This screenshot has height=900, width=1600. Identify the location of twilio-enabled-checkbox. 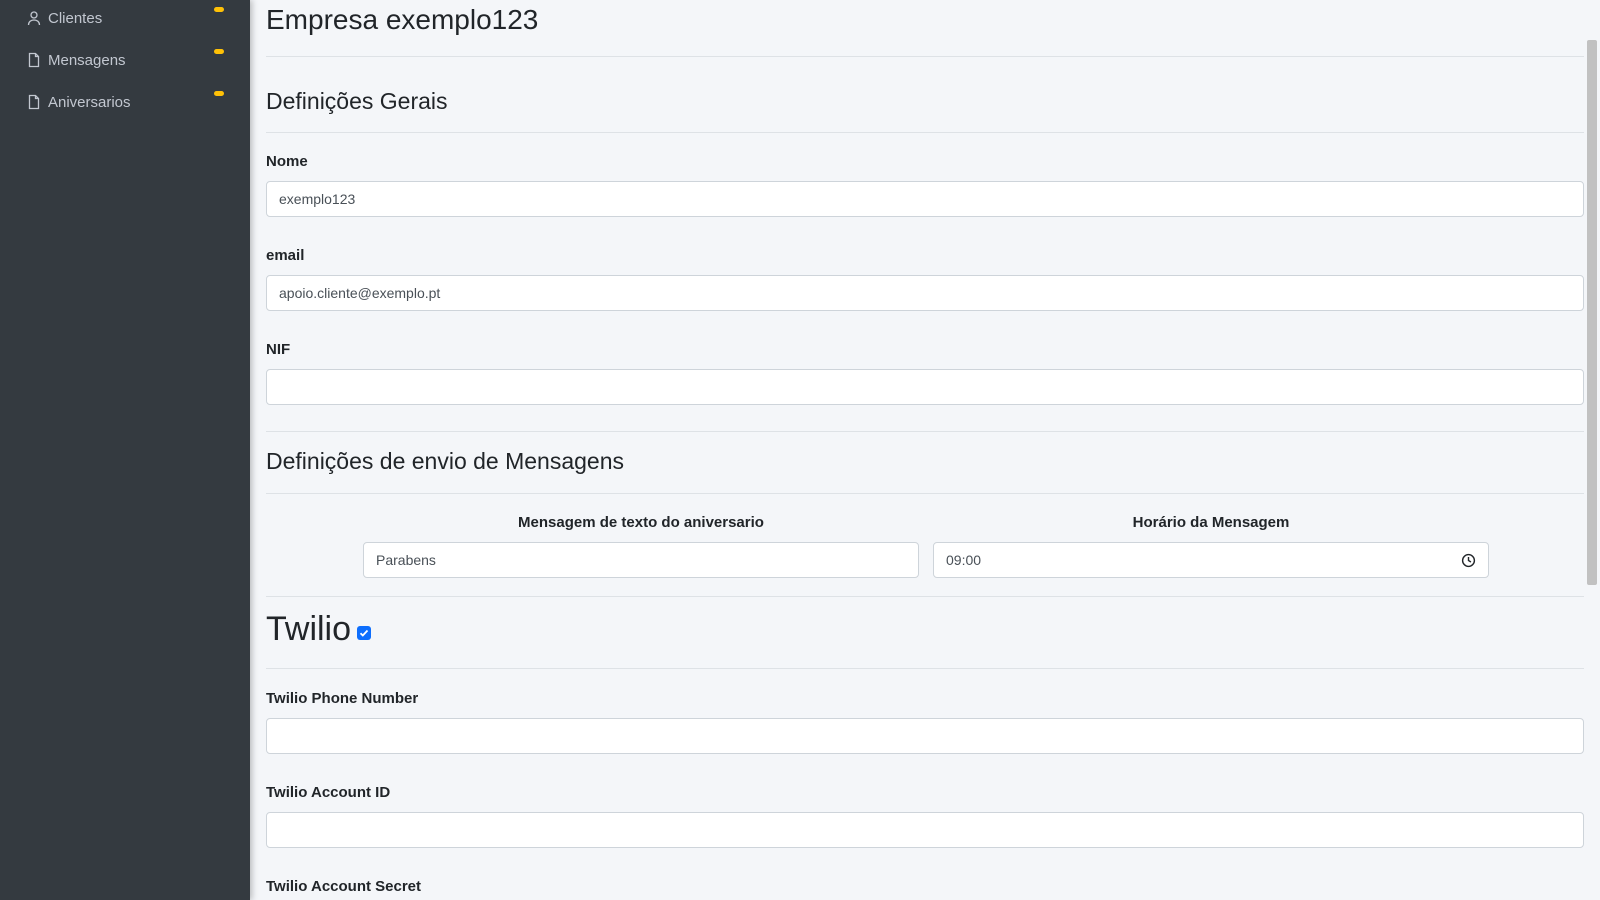
(364, 632).